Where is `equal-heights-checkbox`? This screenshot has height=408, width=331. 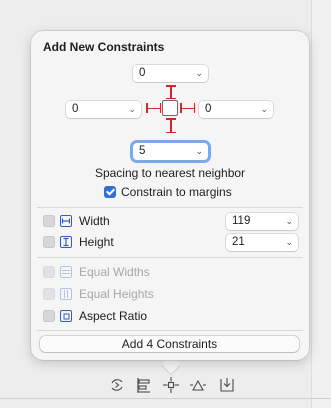
equal-heights-checkbox is located at coordinates (49, 294).